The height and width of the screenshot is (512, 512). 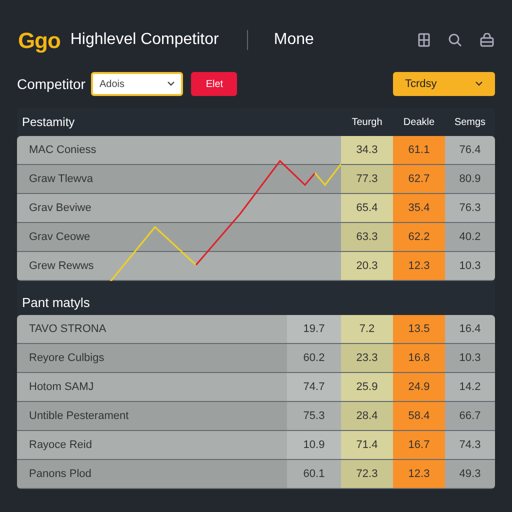 What do you see at coordinates (179, 237) in the screenshot?
I see `row-label: Grav Ceowe` at bounding box center [179, 237].